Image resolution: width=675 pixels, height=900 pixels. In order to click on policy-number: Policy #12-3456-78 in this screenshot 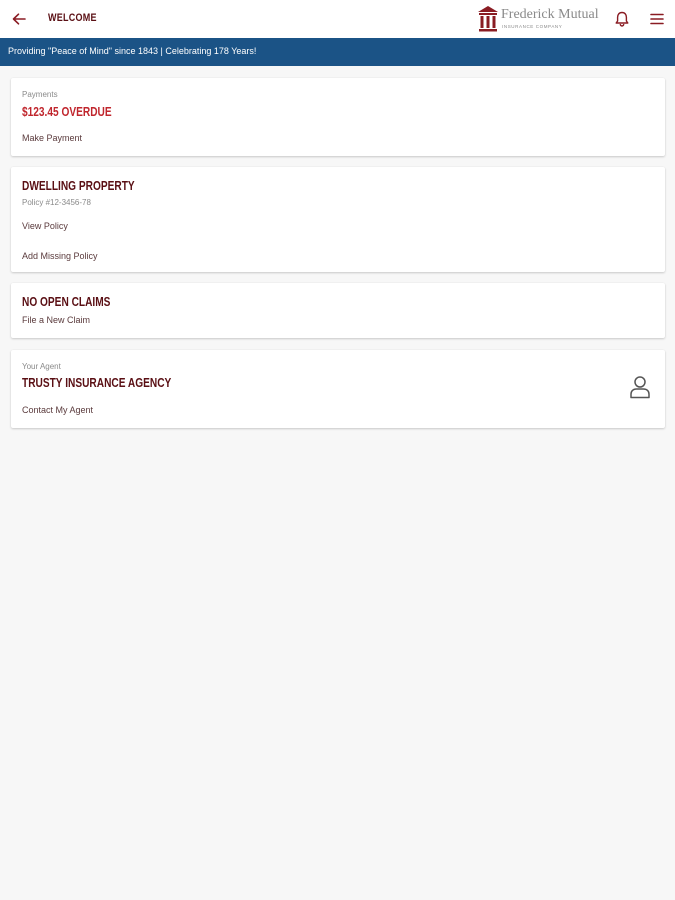, I will do `click(56, 202)`.